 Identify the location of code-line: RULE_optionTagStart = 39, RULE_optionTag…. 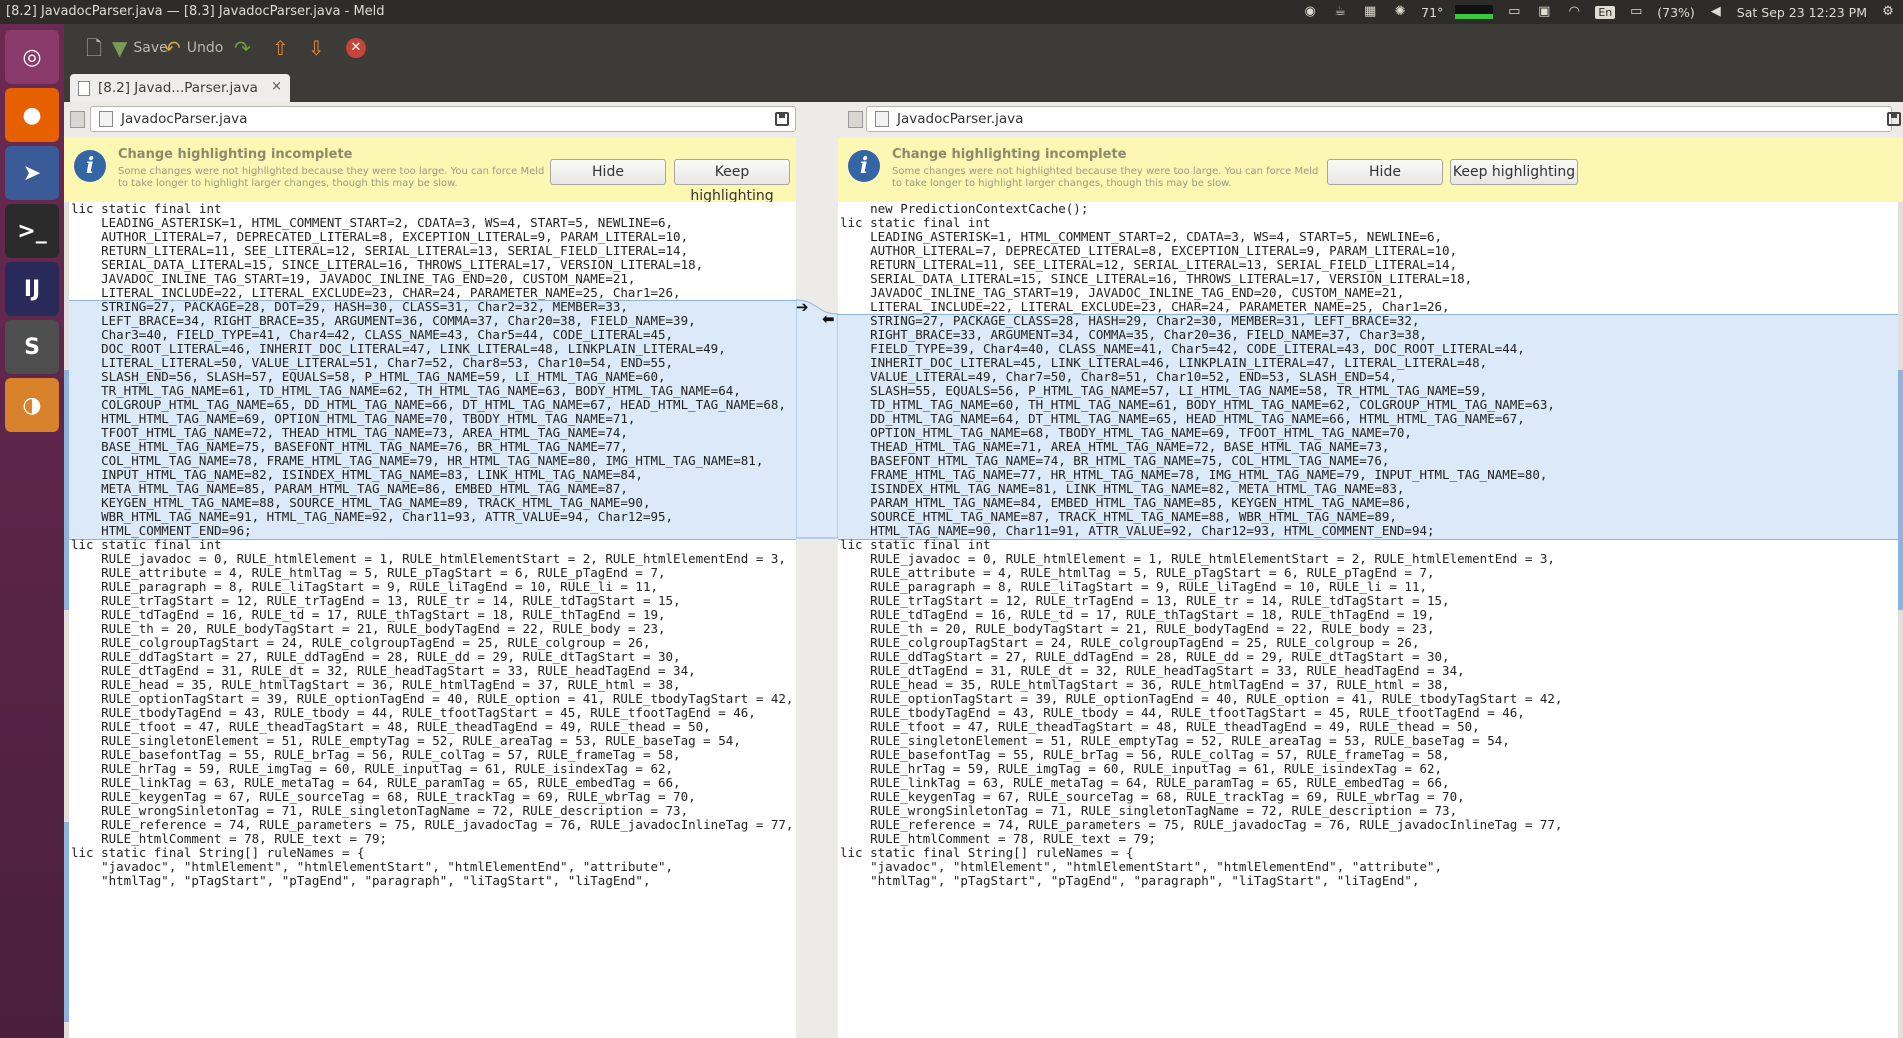
(432, 698).